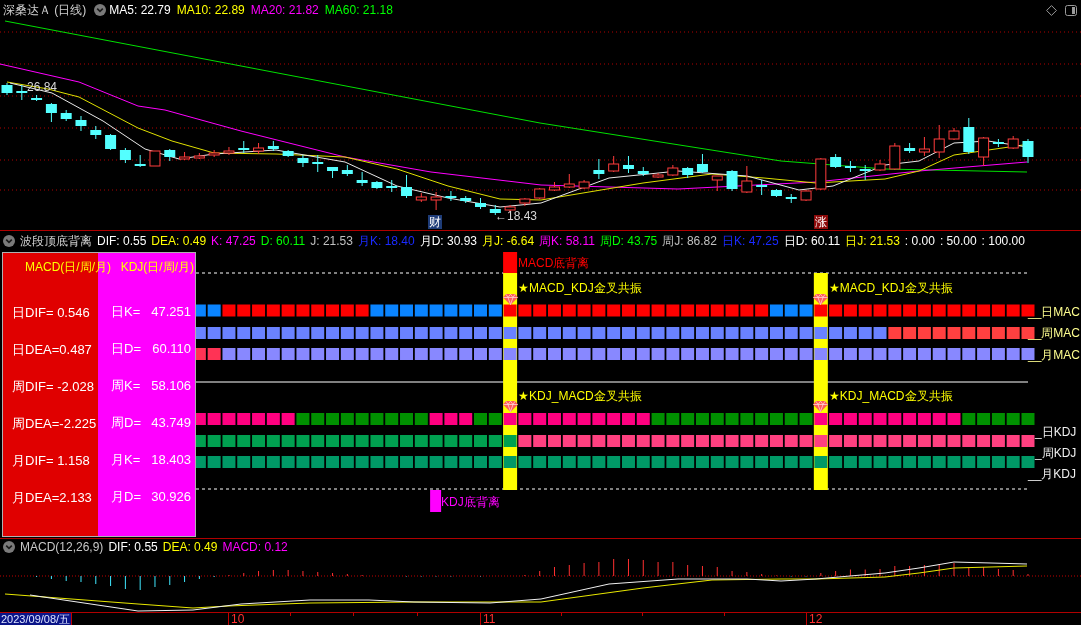 Image resolution: width=1081 pixels, height=625 pixels. Describe the element at coordinates (157, 267) in the screenshot. I see `table-heading: KDJ(日/周/月)` at that location.